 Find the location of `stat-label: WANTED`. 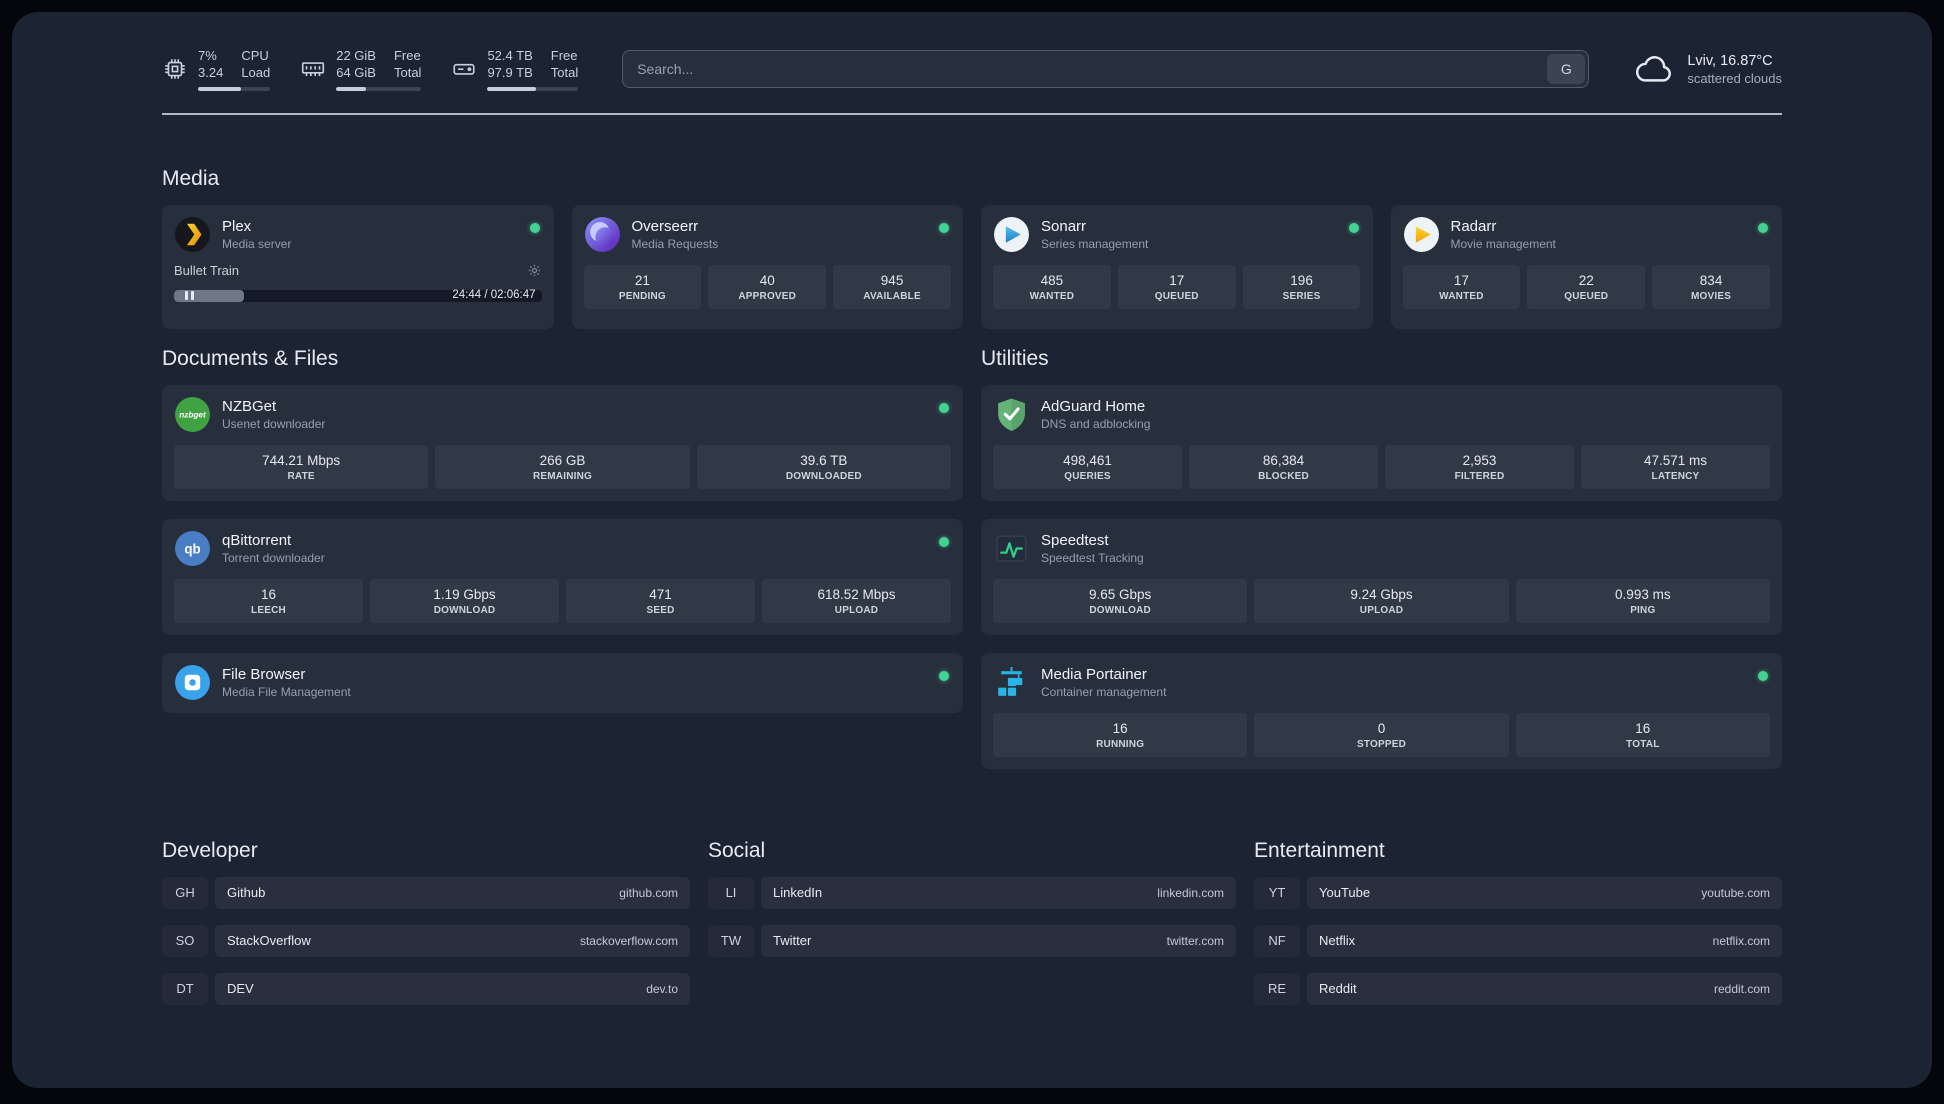

stat-label: WANTED is located at coordinates (1461, 296).